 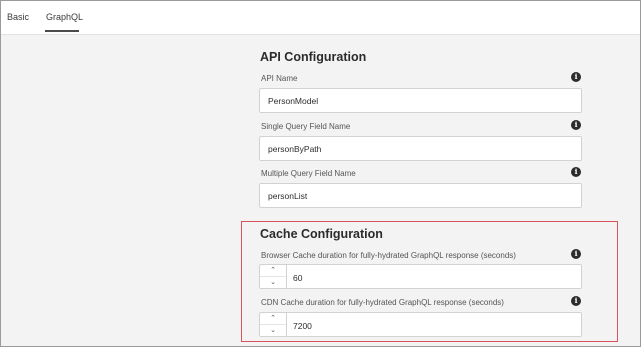 I want to click on api-name-label: API Name, so click(x=279, y=78).